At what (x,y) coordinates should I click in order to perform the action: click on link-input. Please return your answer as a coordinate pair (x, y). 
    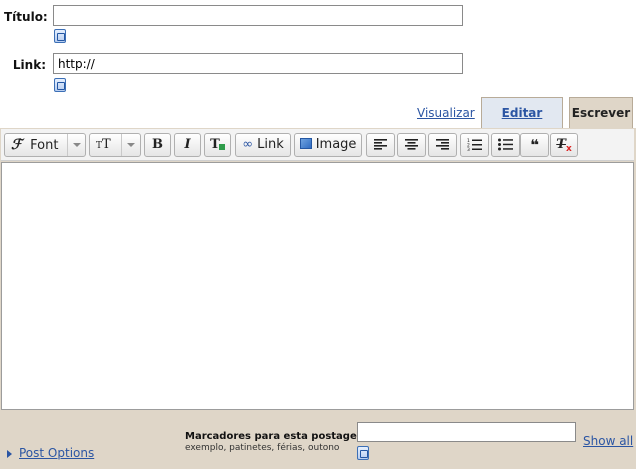
    Looking at the image, I should click on (258, 63).